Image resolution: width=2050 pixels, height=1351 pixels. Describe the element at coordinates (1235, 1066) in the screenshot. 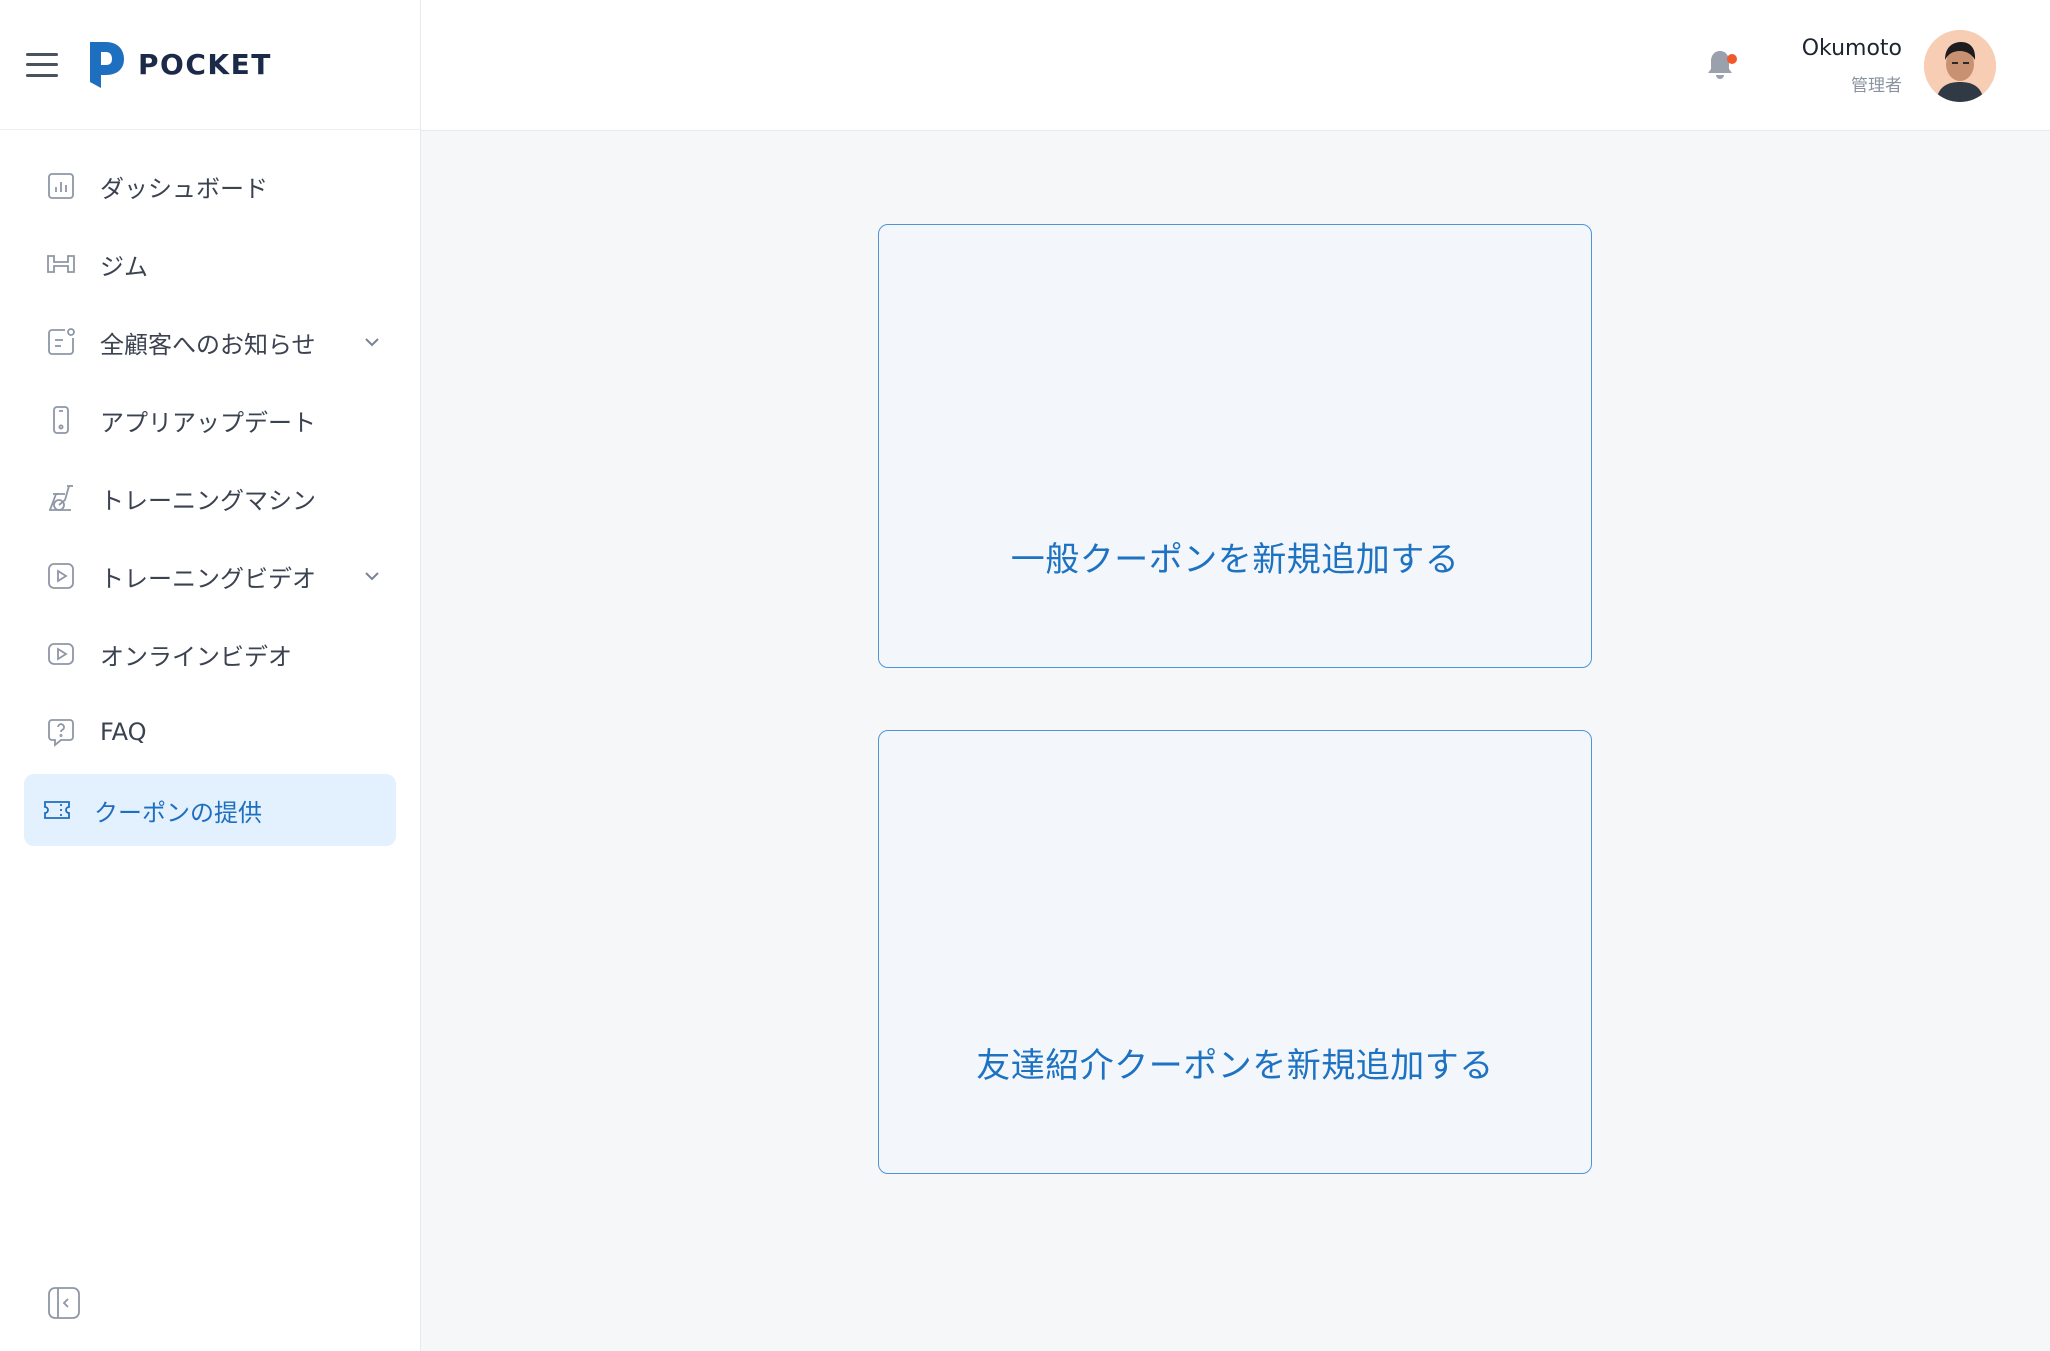

I see `card-label: 友達紹介クーポンを新規追加する` at that location.